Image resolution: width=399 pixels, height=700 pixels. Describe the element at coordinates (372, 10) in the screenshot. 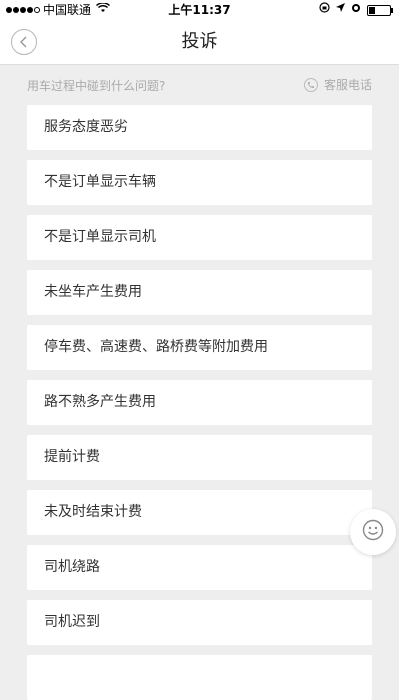

I see `battery-level` at that location.